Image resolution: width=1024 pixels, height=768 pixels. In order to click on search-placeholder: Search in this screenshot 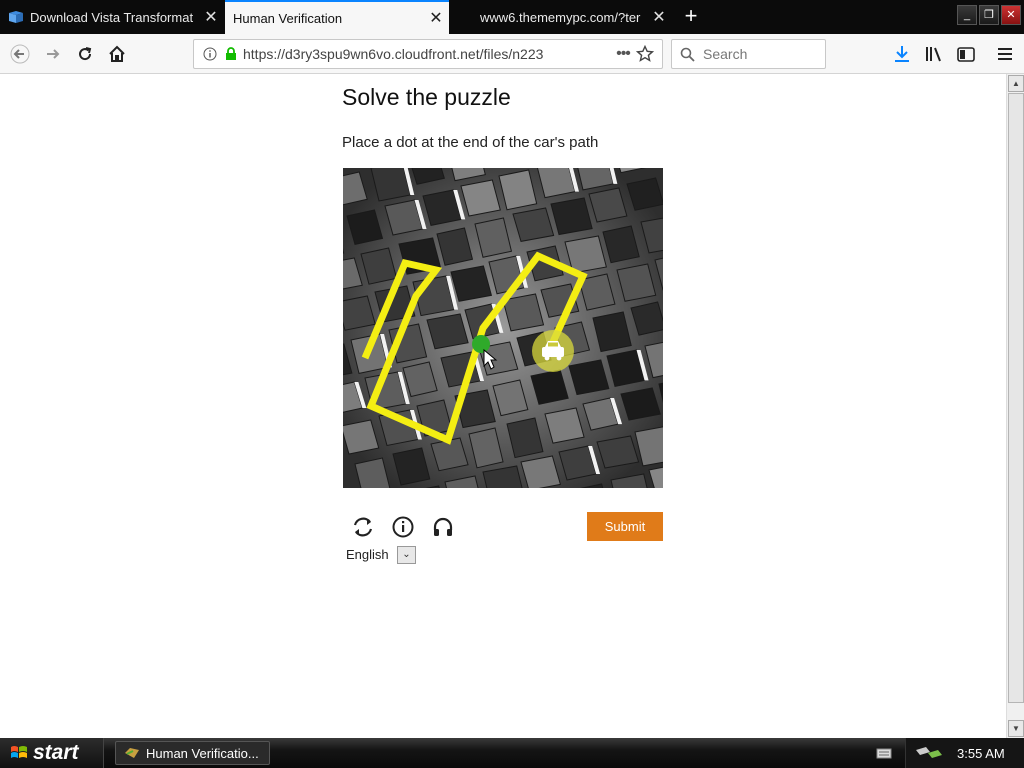, I will do `click(725, 54)`.